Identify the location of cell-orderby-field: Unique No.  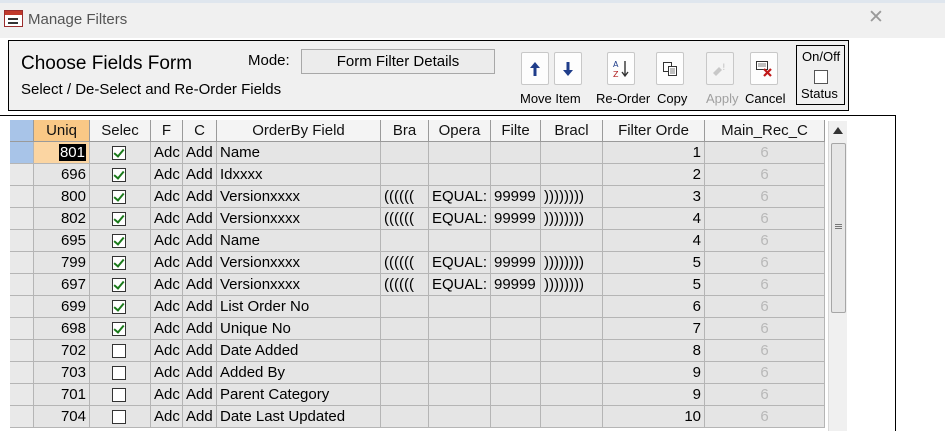
(299, 329).